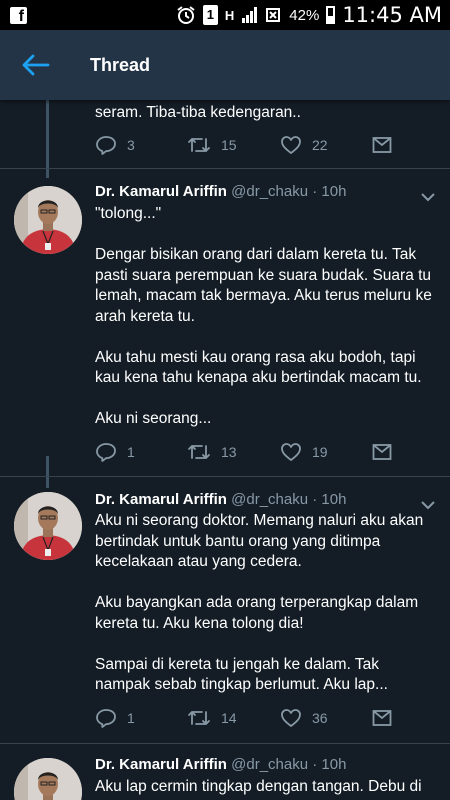 The height and width of the screenshot is (800, 450). I want to click on app-bar: Thread, so click(225, 65).